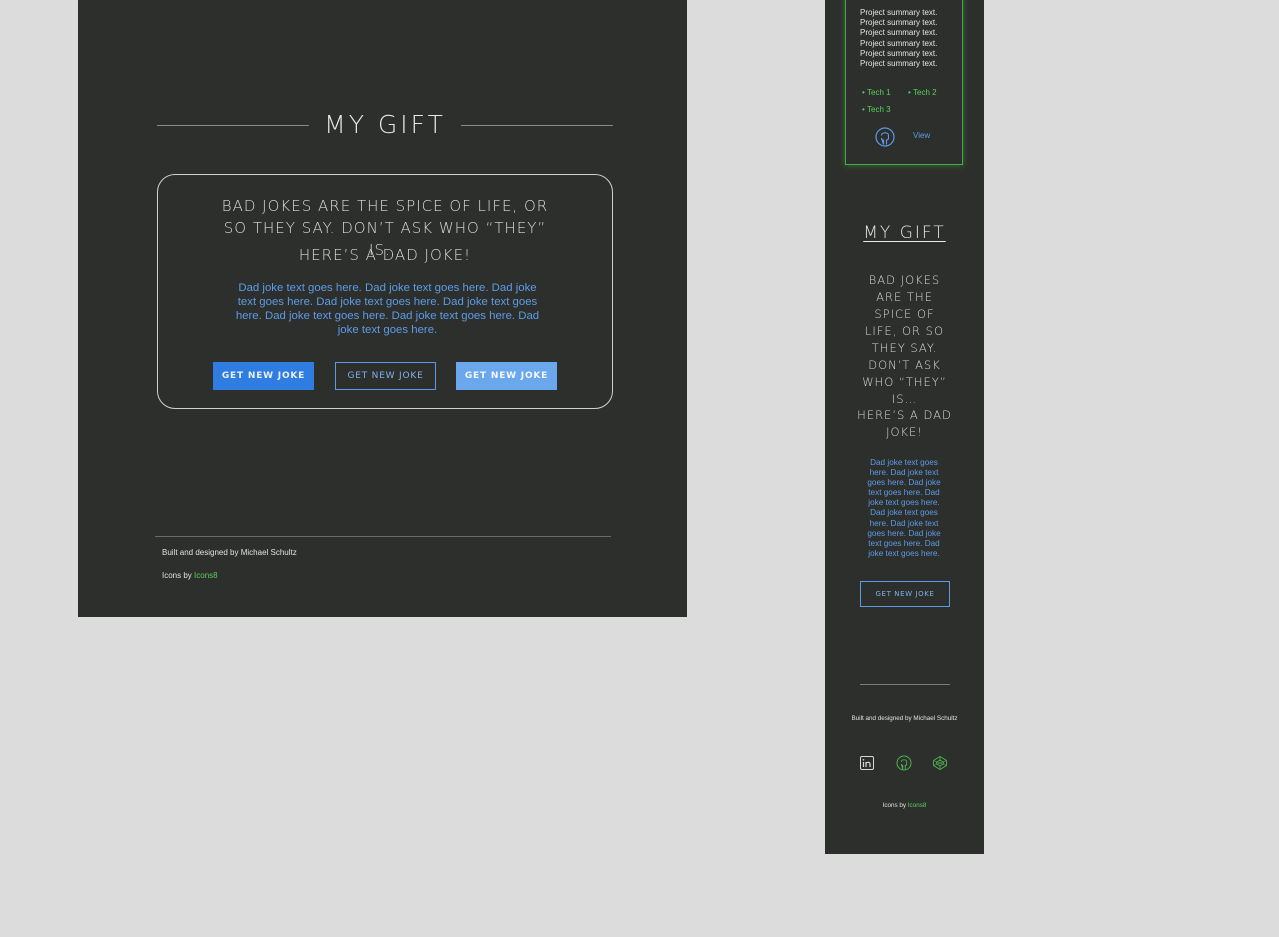 This screenshot has width=1279, height=937. What do you see at coordinates (876, 92) in the screenshot?
I see `tech-tag: • Tech 1` at bounding box center [876, 92].